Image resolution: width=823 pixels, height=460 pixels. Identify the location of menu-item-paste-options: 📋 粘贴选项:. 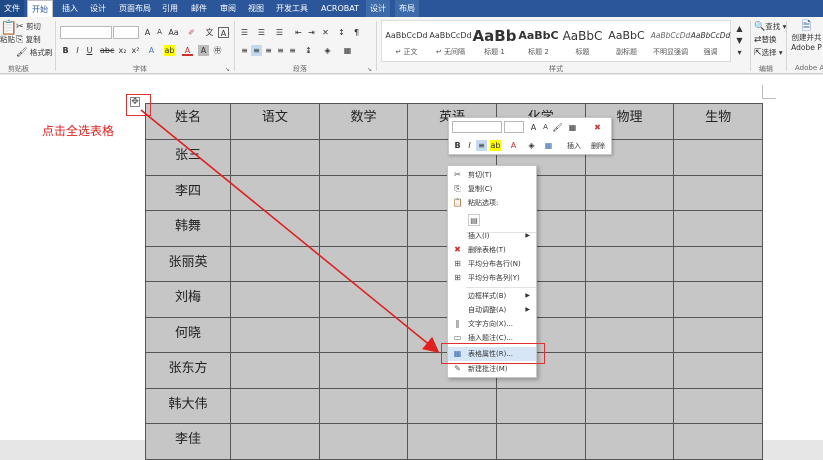
(492, 203).